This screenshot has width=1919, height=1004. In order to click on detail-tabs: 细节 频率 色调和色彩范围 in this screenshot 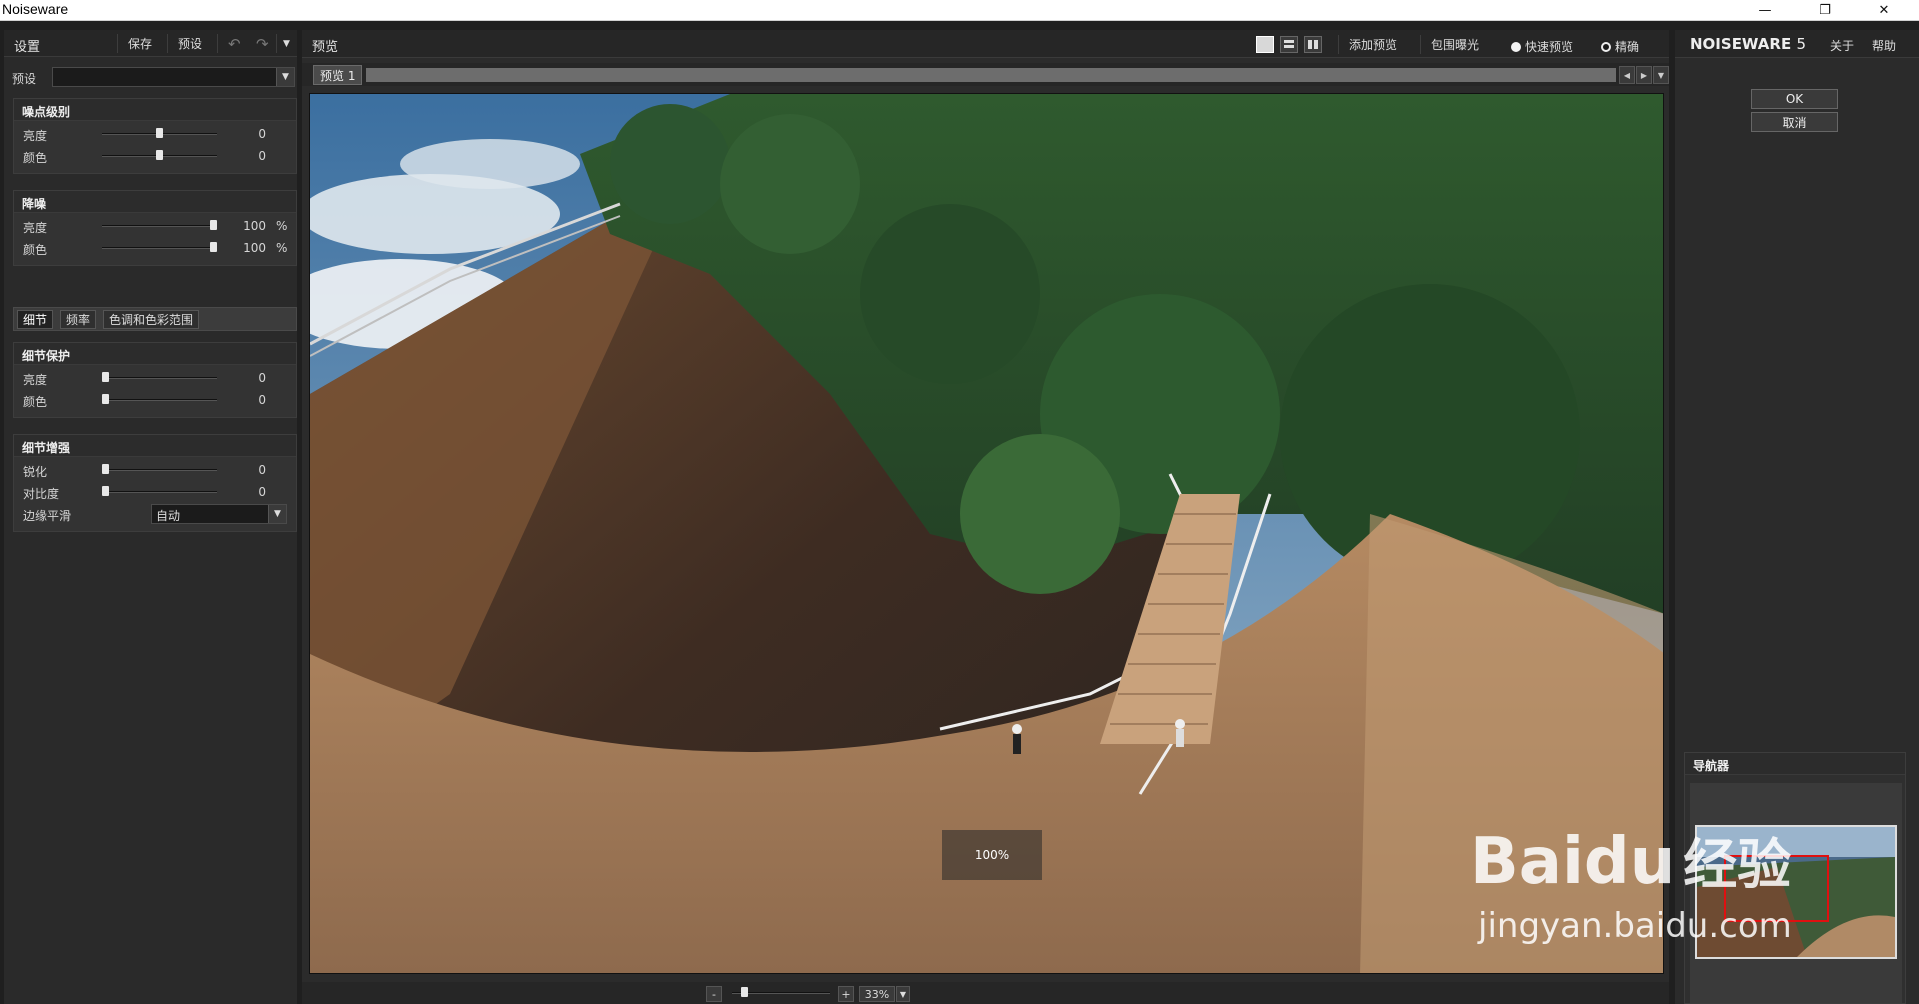, I will do `click(155, 319)`.